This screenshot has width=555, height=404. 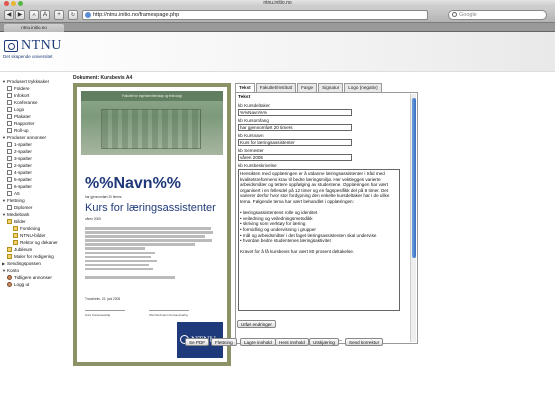 I want to click on url-field: http://ntnu.initio.no/framespage.php, so click(x=255, y=15).